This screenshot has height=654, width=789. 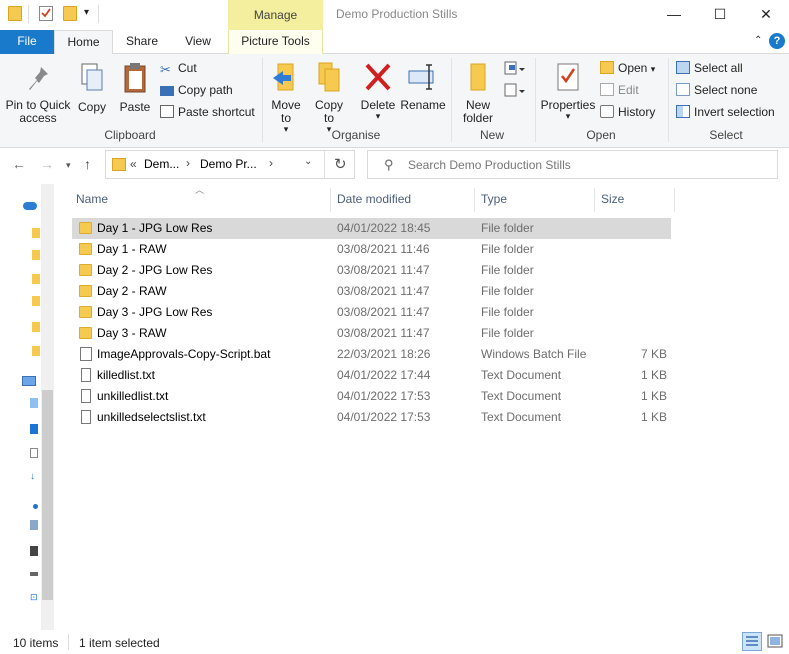 I want to click on copy-button: Copy, so click(x=92, y=88).